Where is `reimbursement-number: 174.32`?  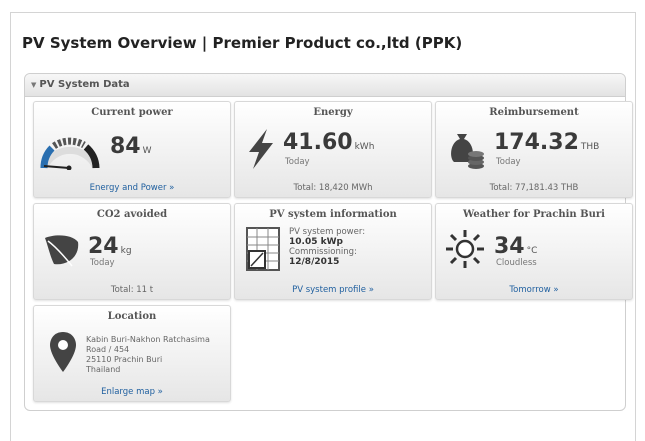
reimbursement-number: 174.32 is located at coordinates (536, 142).